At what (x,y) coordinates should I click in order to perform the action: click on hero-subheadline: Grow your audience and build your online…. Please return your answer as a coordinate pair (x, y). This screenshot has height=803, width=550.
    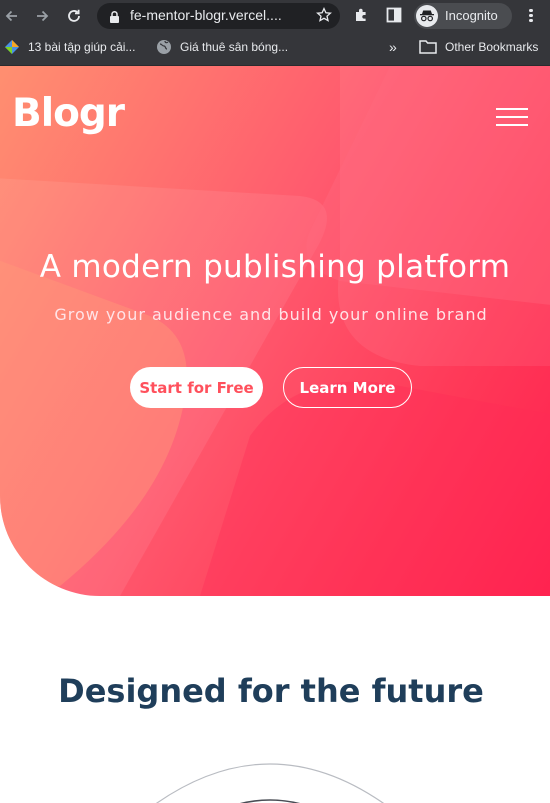
    Looking at the image, I should click on (271, 314).